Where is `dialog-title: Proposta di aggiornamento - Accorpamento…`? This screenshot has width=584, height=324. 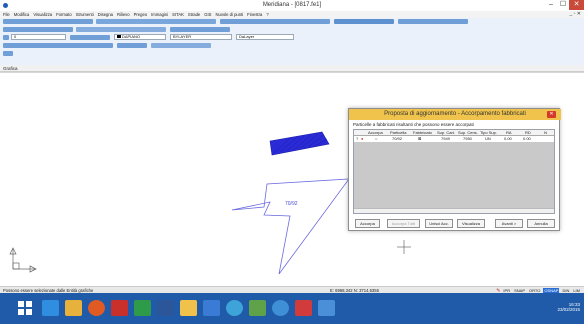
dialog-title: Proposta di aggiornamento - Accorpamento… is located at coordinates (455, 114).